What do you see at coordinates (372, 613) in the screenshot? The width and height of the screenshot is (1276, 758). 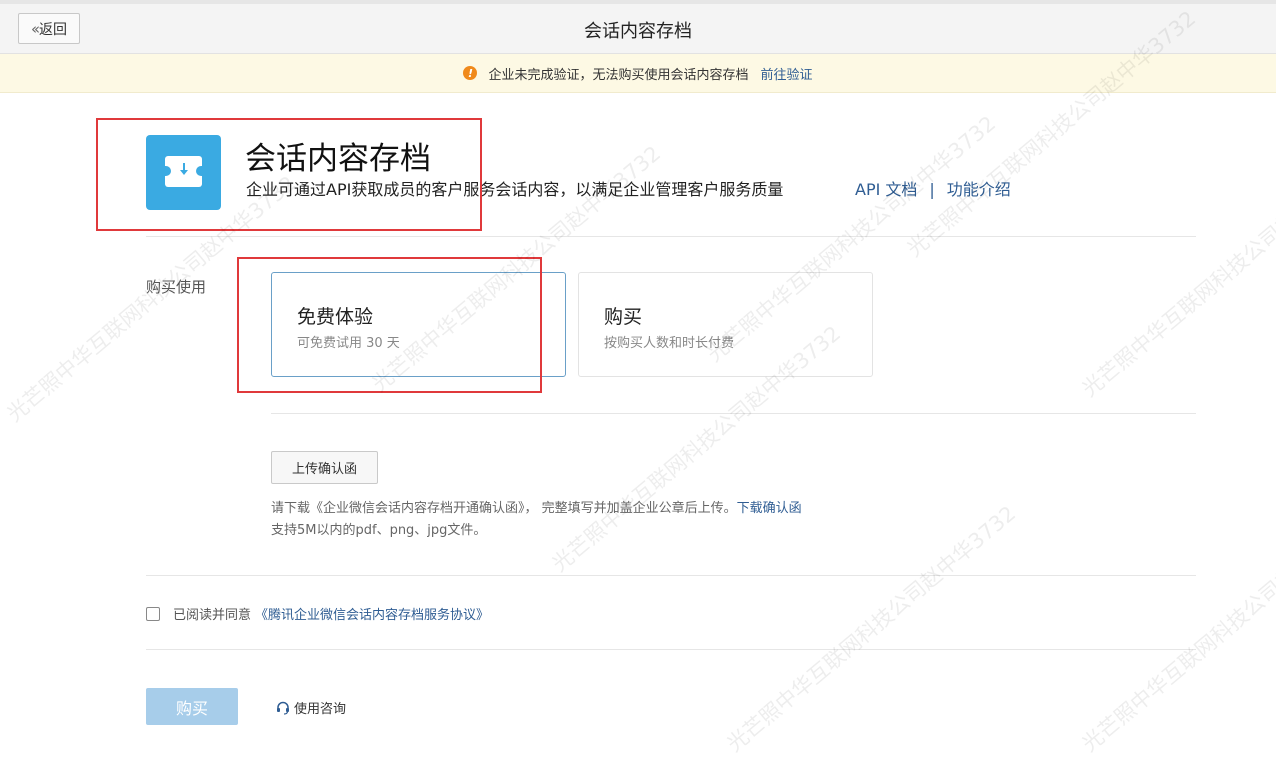 I see `service-agreement-link: 《腾讯企业微信会话内容存档服务协议》` at bounding box center [372, 613].